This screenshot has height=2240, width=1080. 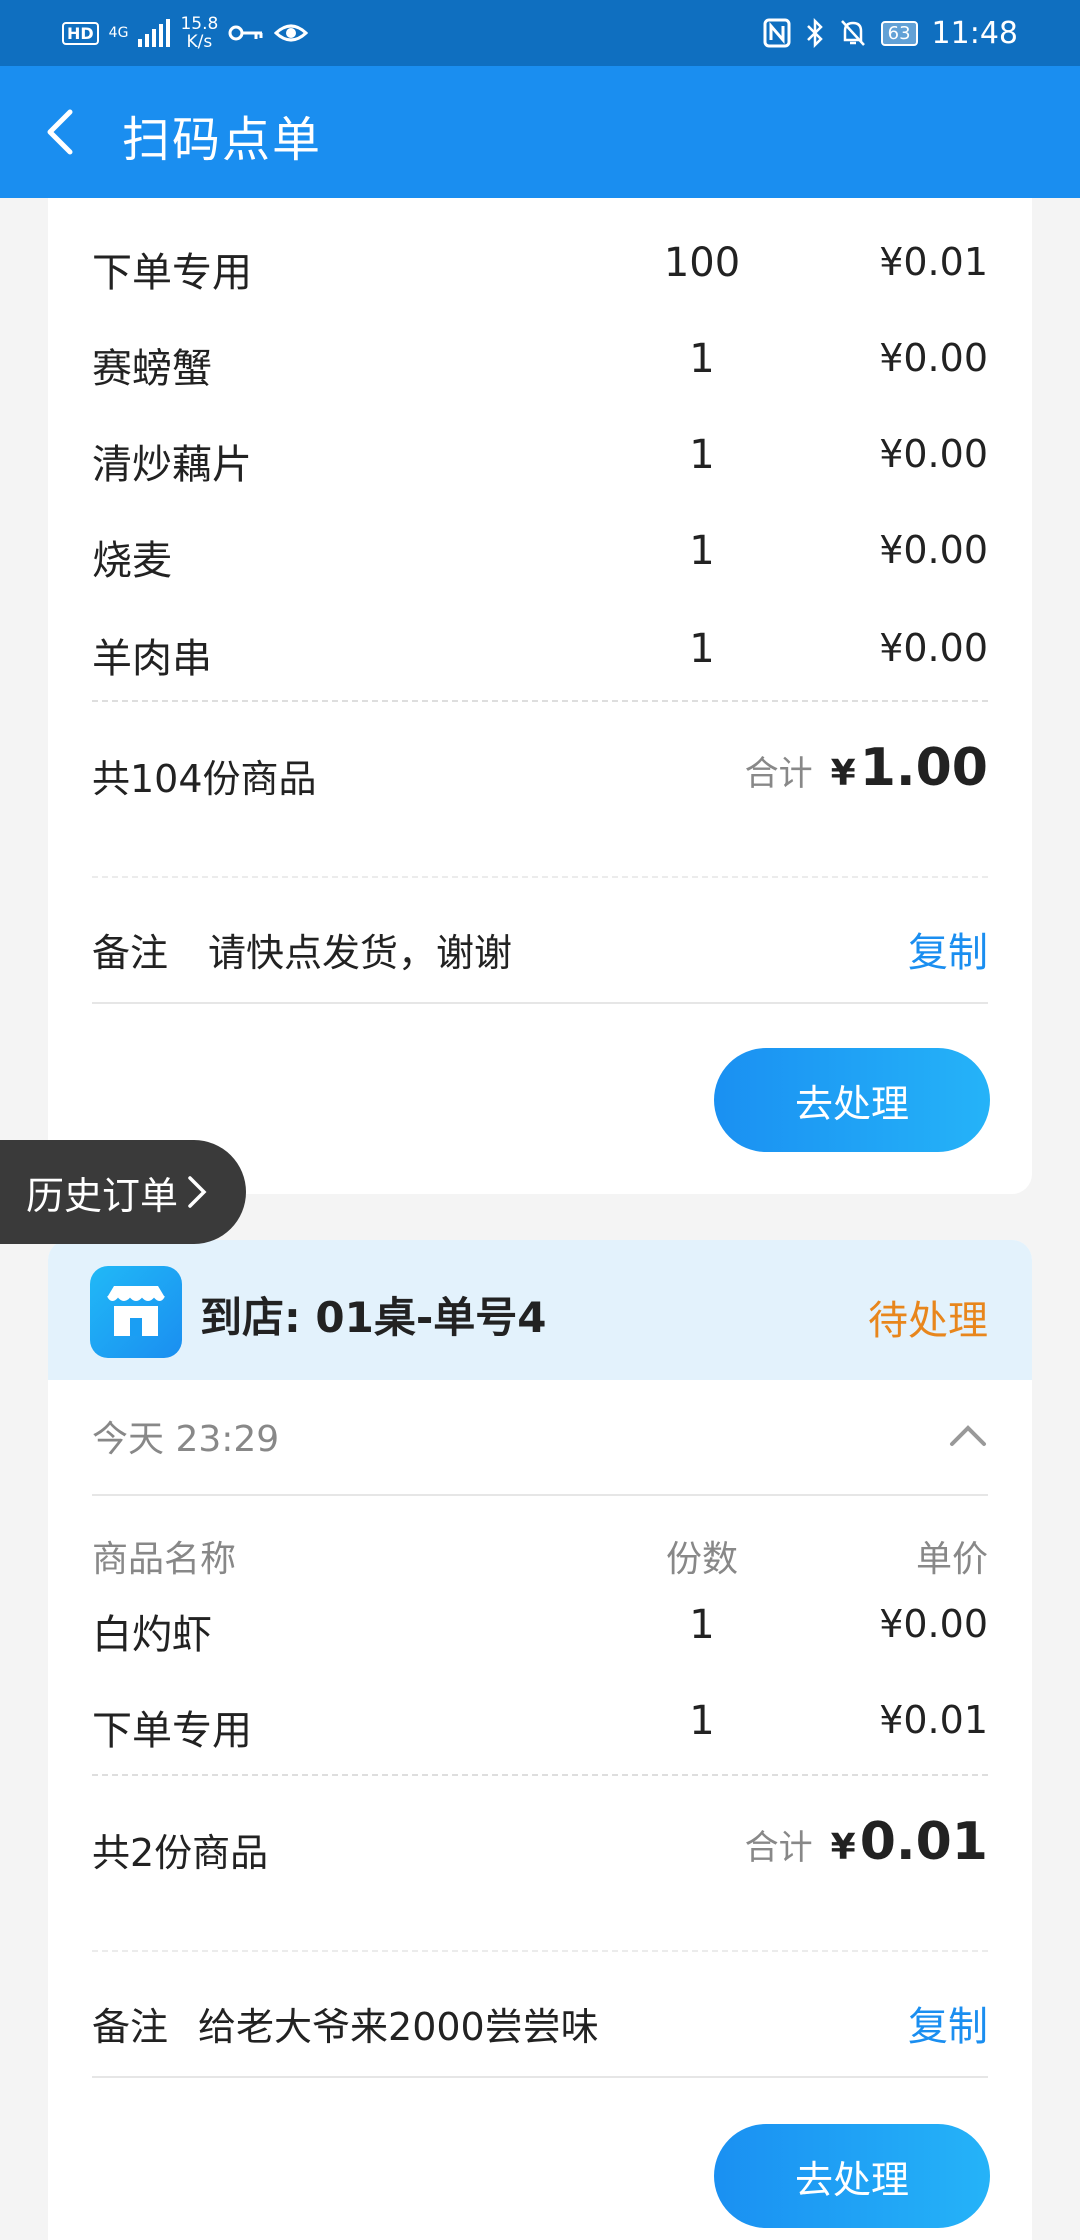 What do you see at coordinates (154, 33) in the screenshot?
I see `signal-bars-icon` at bounding box center [154, 33].